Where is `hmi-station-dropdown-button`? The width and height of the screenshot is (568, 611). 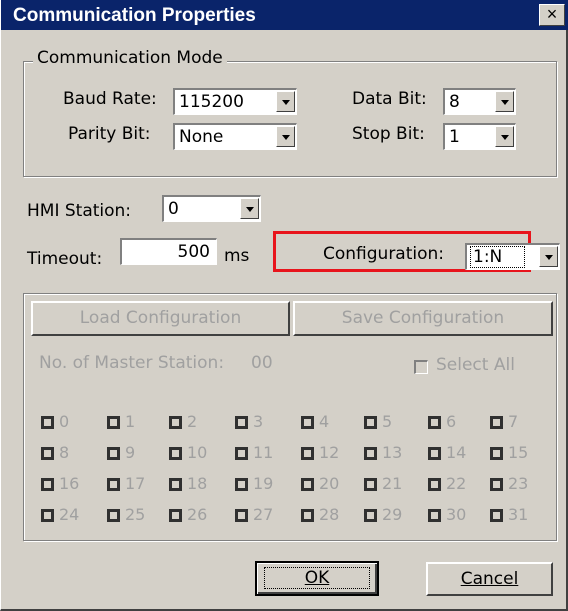
hmi-station-dropdown-button is located at coordinates (249, 208).